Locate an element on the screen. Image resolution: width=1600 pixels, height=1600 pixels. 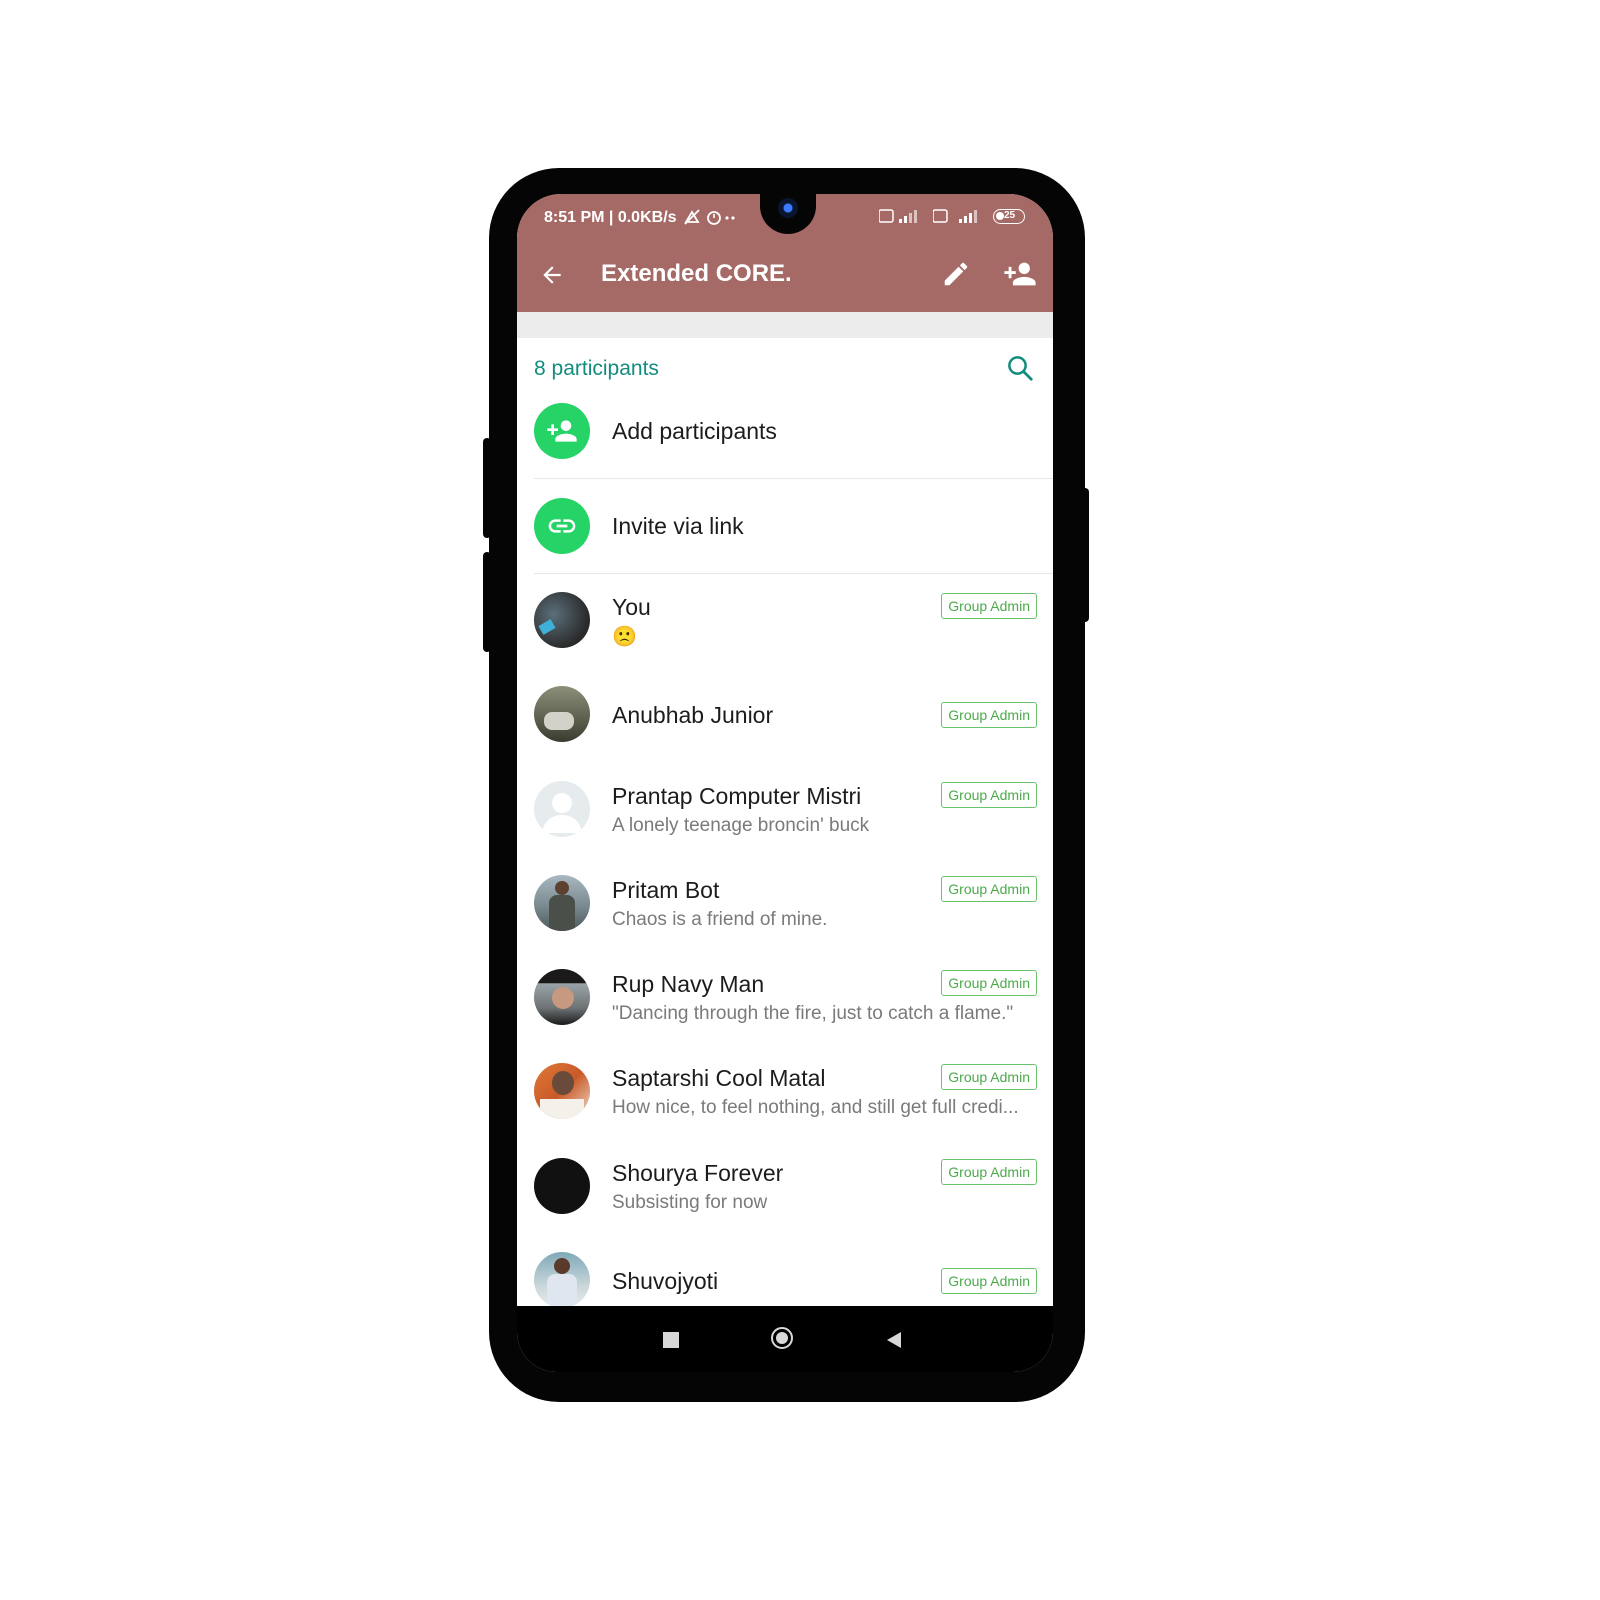
system-nav-bar is located at coordinates (785, 1339).